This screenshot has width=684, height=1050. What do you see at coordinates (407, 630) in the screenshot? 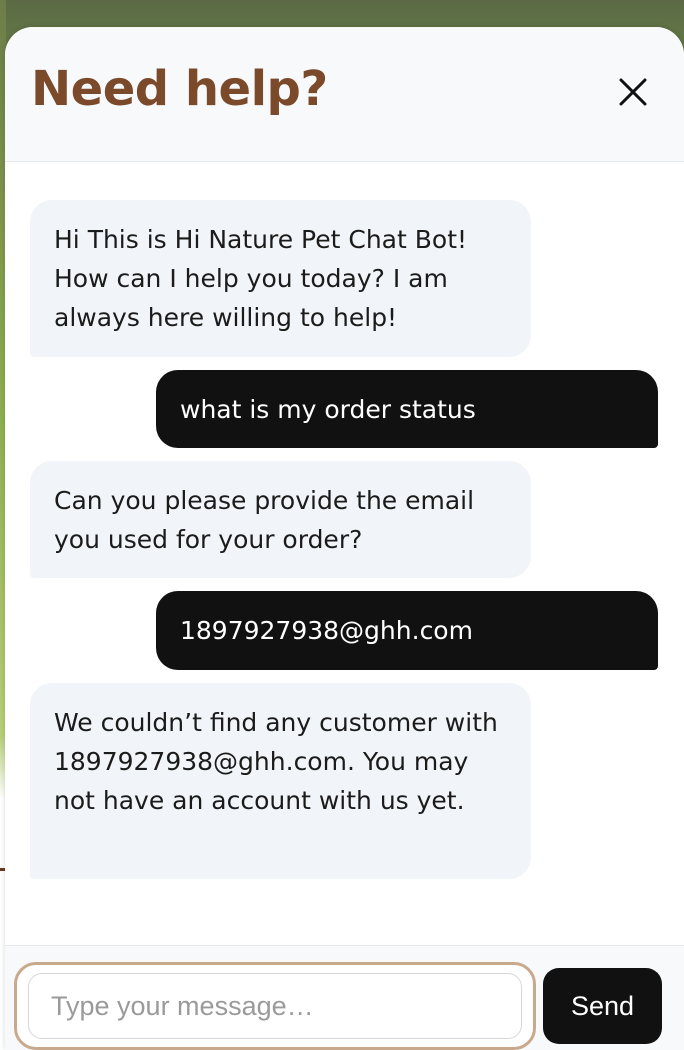
I see `user-message: 1897927938@ghh.com` at bounding box center [407, 630].